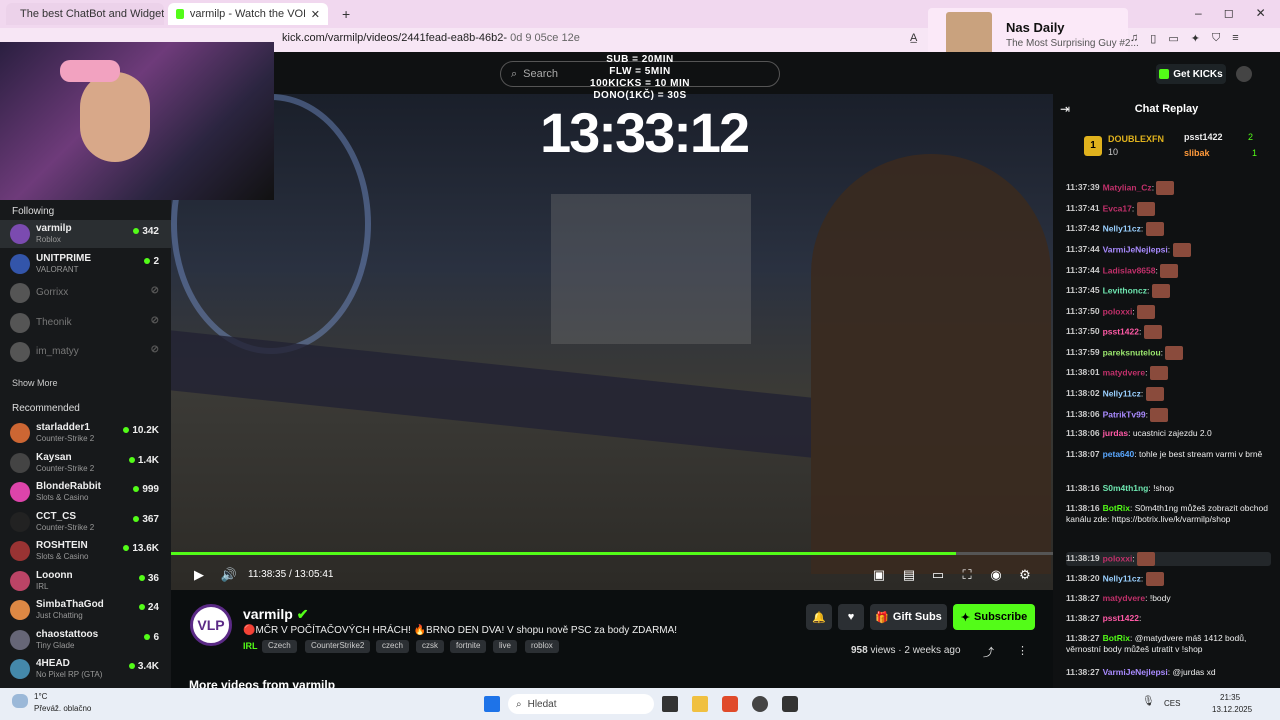  I want to click on collapse-chat-icon: ⇥, so click(1065, 109).